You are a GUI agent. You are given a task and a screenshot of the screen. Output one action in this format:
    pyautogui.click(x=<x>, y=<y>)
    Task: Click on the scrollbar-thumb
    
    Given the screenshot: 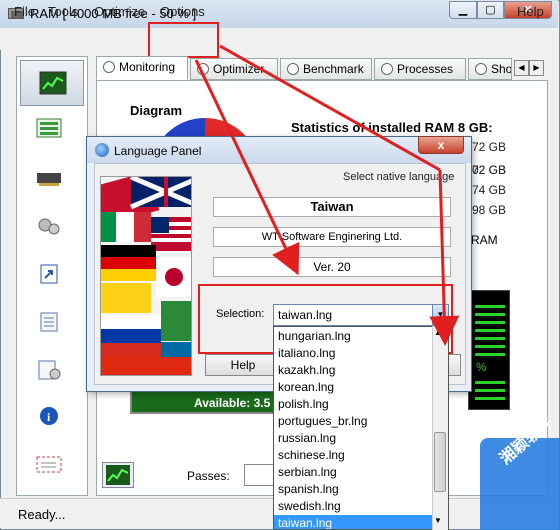 What is the action you would take?
    pyautogui.click(x=440, y=462)
    